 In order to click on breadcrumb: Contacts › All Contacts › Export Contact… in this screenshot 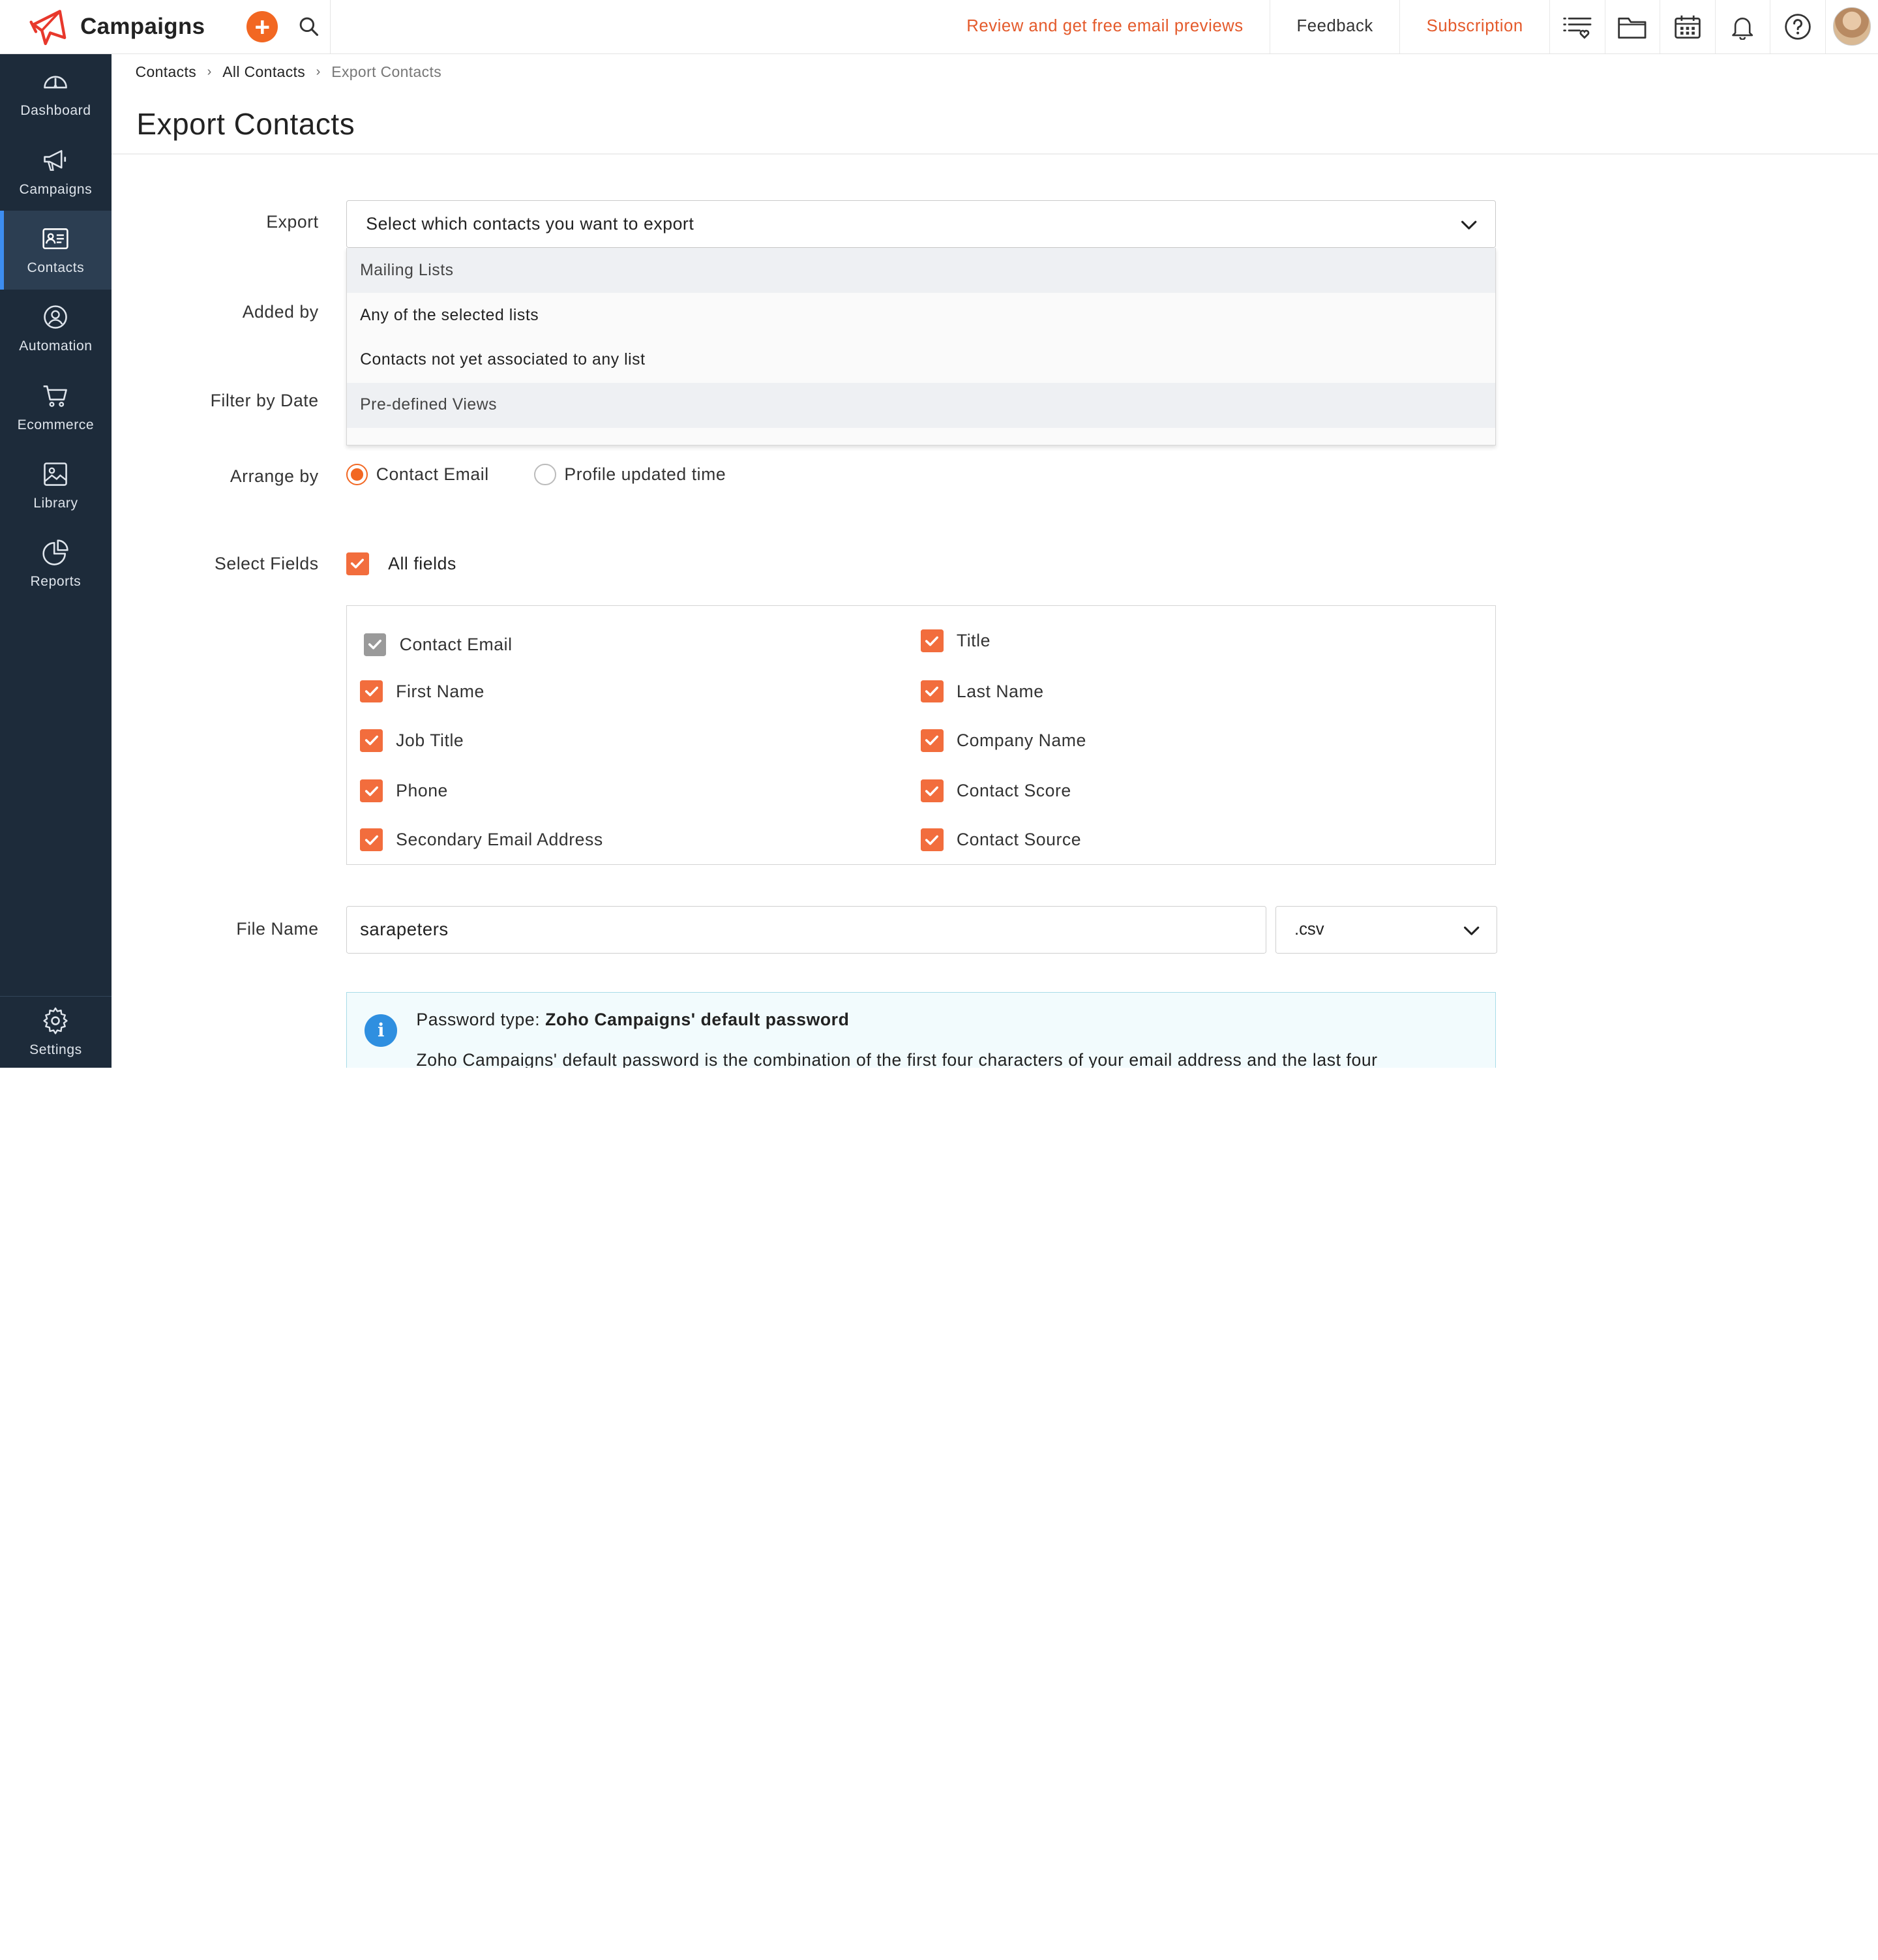, I will do `click(289, 72)`.